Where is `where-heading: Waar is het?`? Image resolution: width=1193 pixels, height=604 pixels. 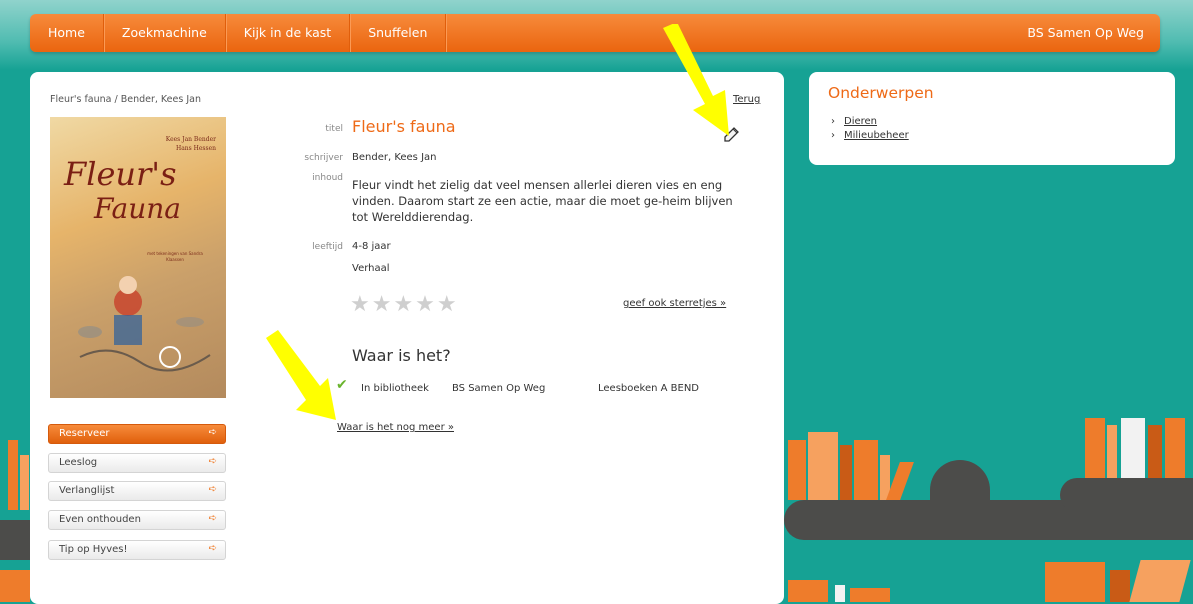
where-heading: Waar is het? is located at coordinates (401, 355).